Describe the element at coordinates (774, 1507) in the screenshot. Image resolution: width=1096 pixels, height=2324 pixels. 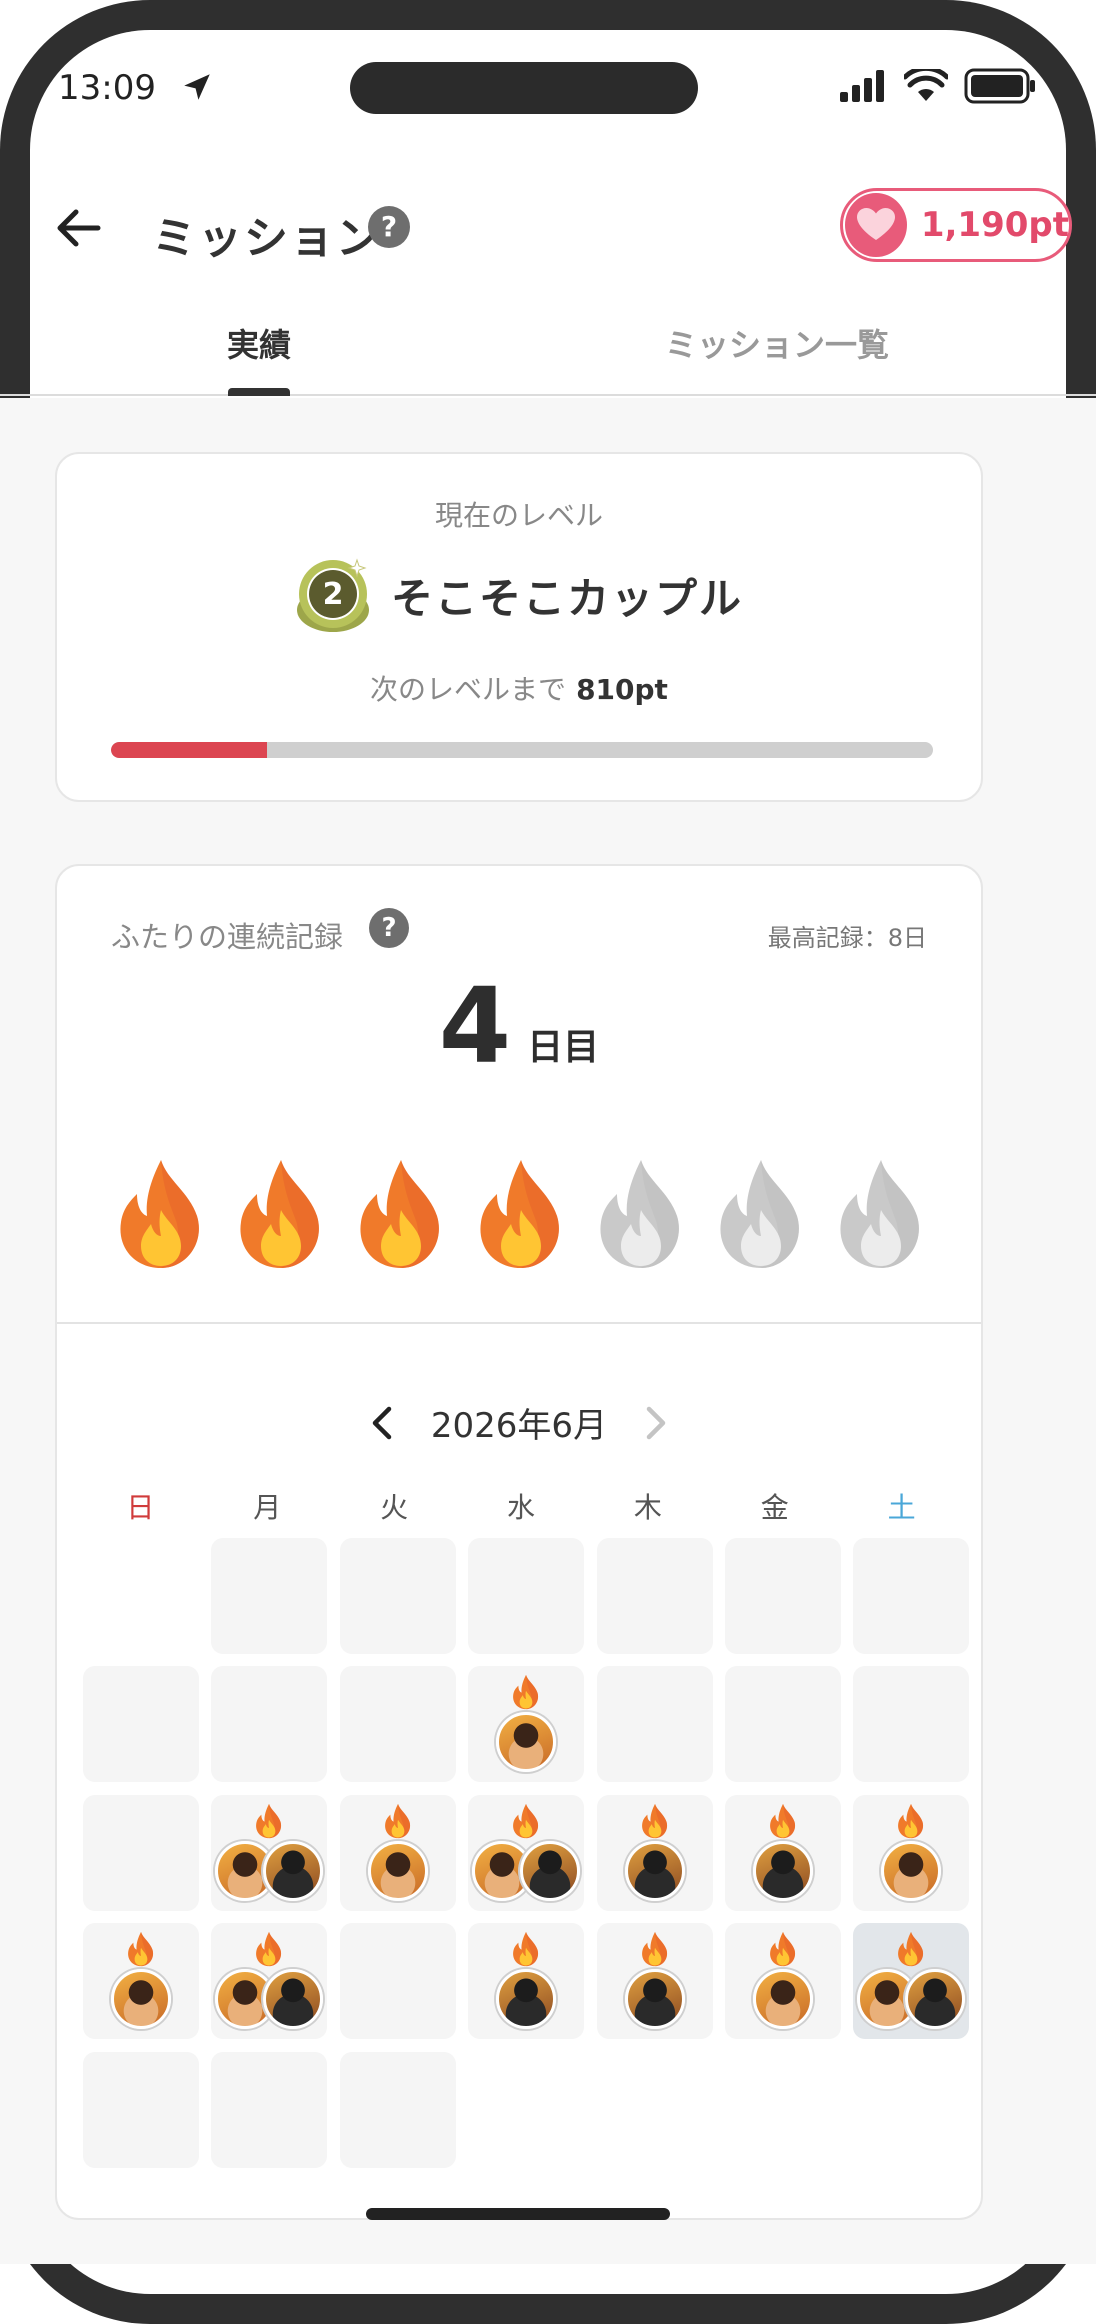
I see `weekday-label: 金` at that location.